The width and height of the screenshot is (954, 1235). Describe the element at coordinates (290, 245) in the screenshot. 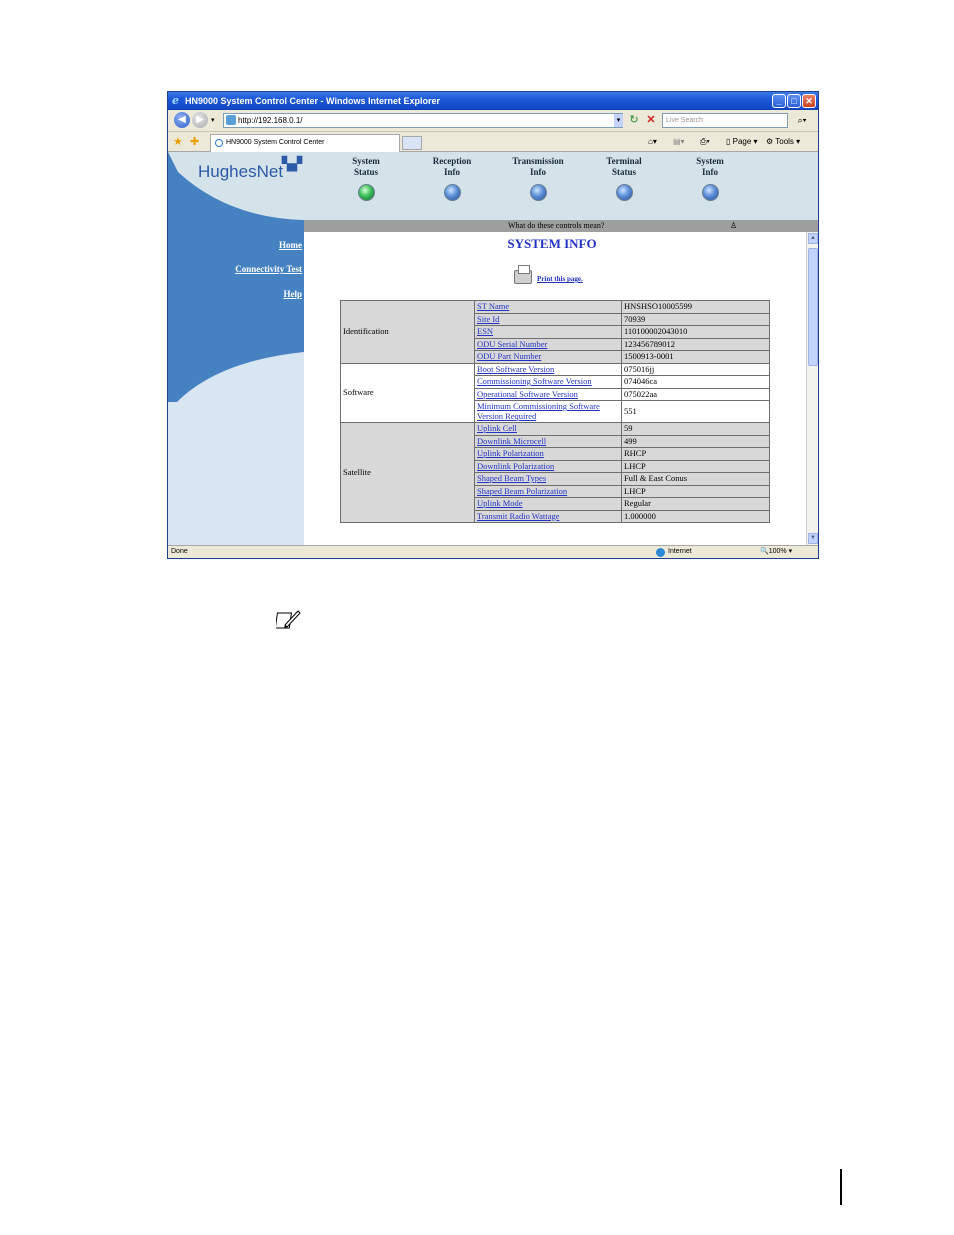

I see `home-link: Home` at that location.